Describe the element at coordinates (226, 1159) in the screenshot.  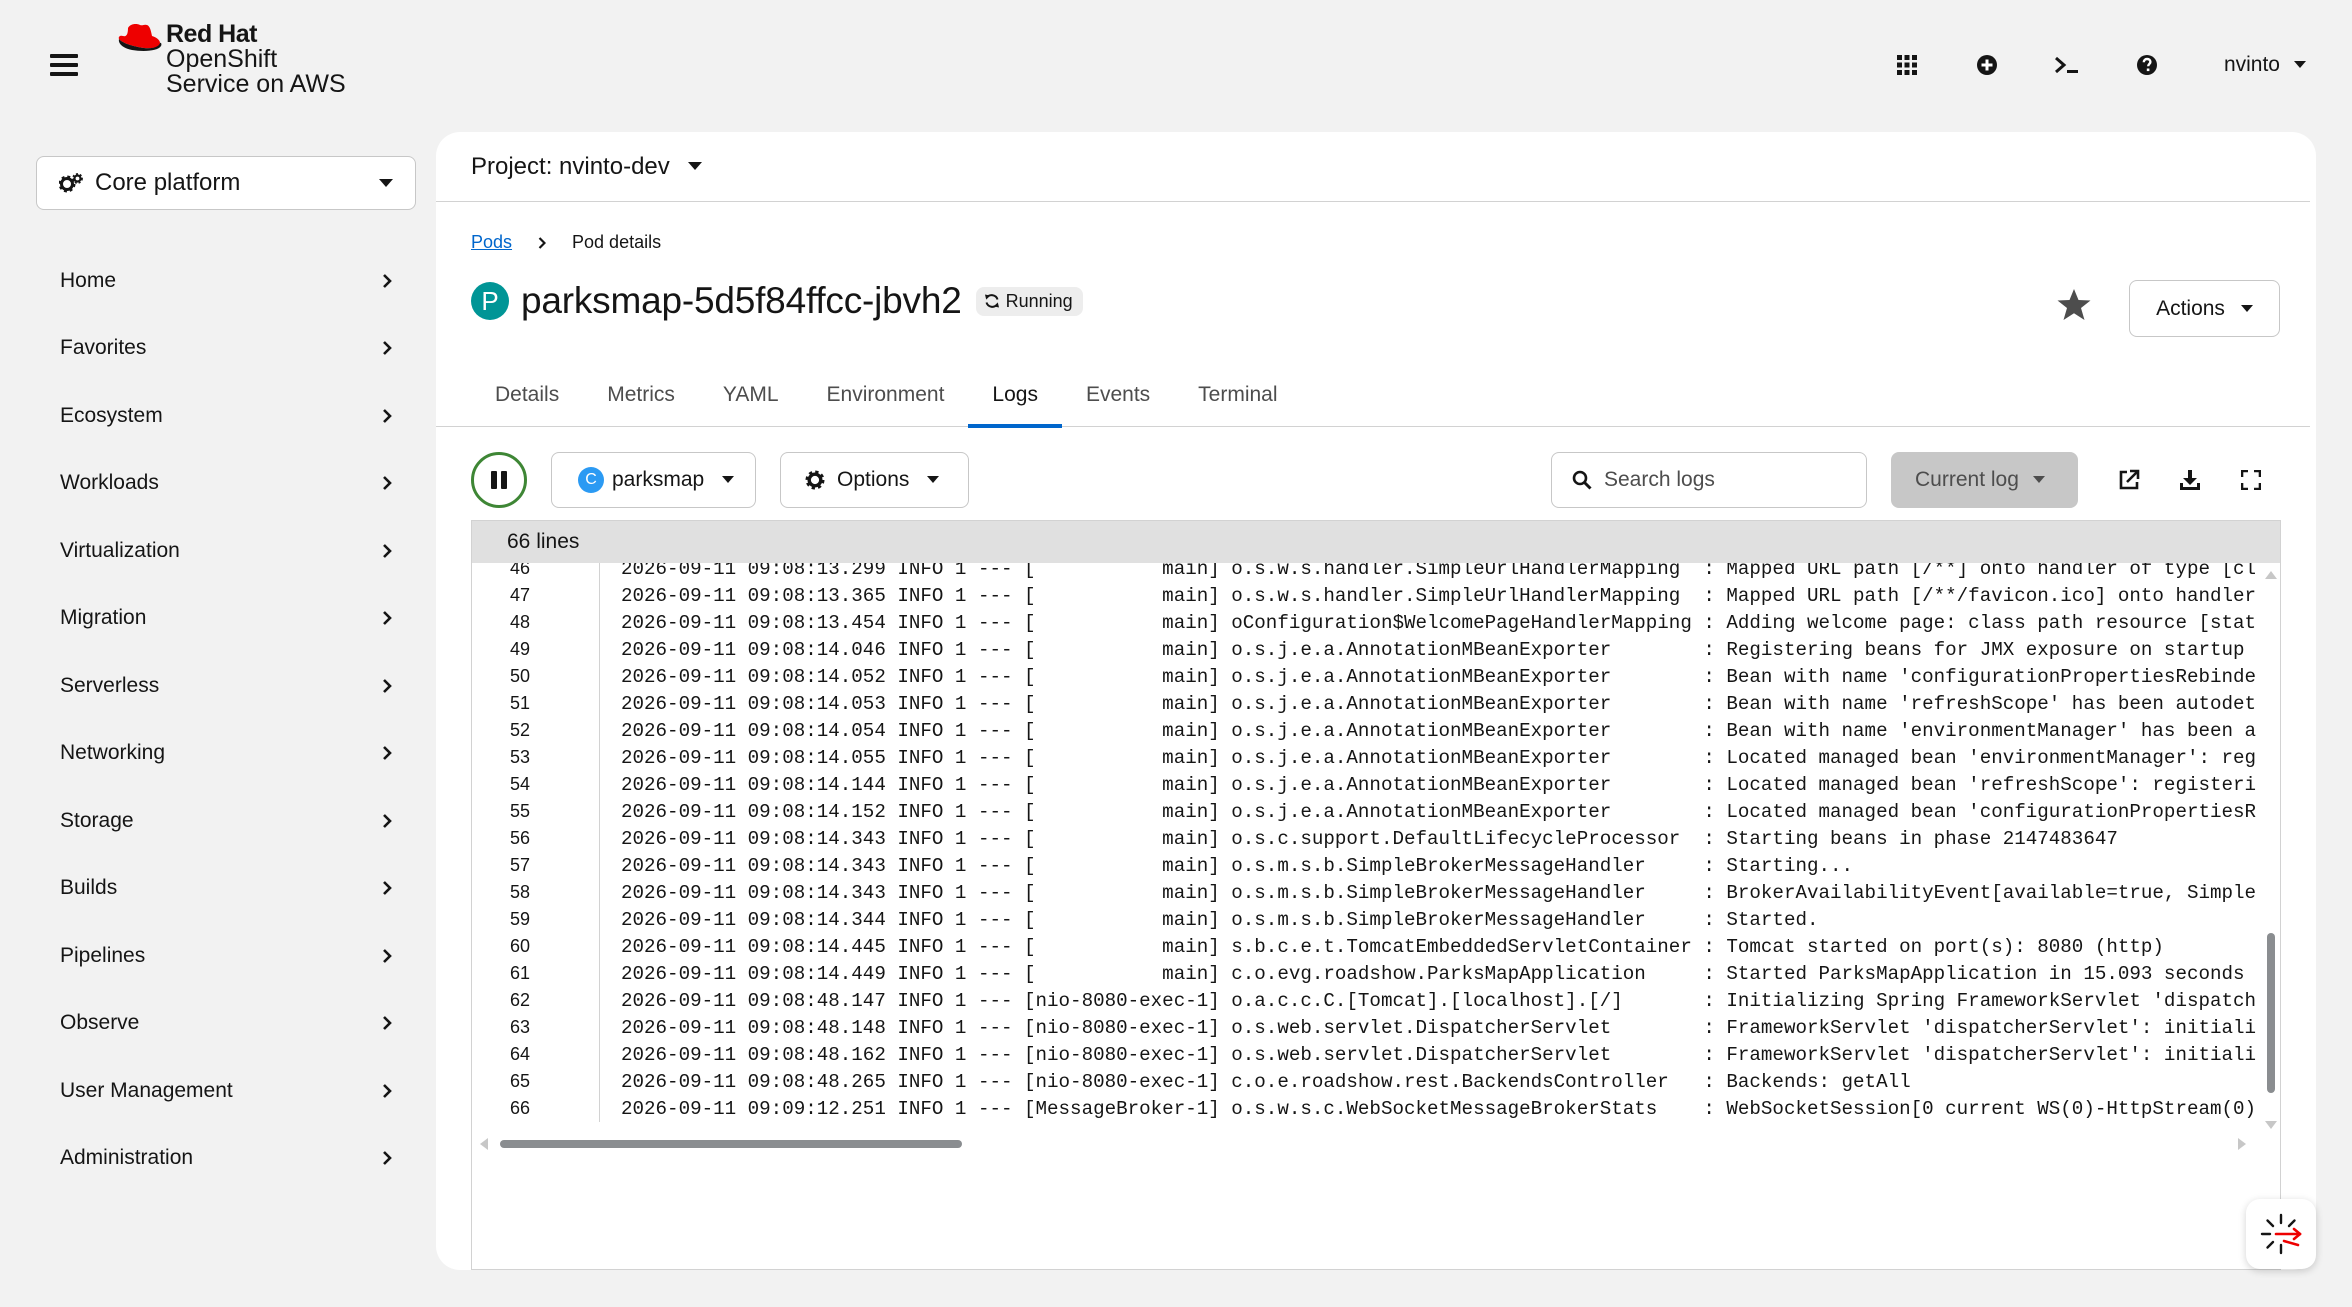
I see `sidebar-item-administration: Administration` at that location.